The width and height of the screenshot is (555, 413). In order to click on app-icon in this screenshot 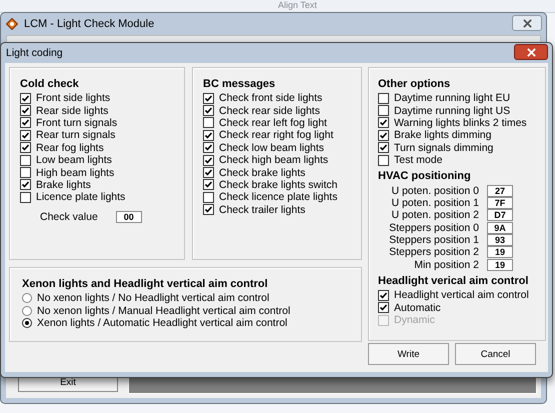, I will do `click(12, 24)`.